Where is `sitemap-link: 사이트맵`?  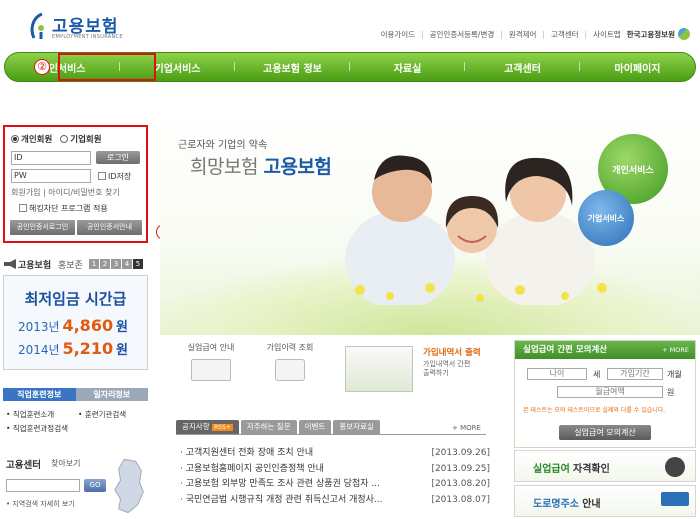 sitemap-link: 사이트맵 is located at coordinates (607, 34).